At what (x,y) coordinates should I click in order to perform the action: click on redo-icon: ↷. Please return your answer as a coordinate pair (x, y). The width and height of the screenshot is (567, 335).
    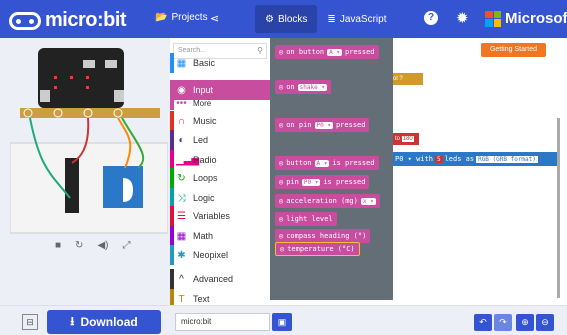
    Looking at the image, I should click on (503, 322).